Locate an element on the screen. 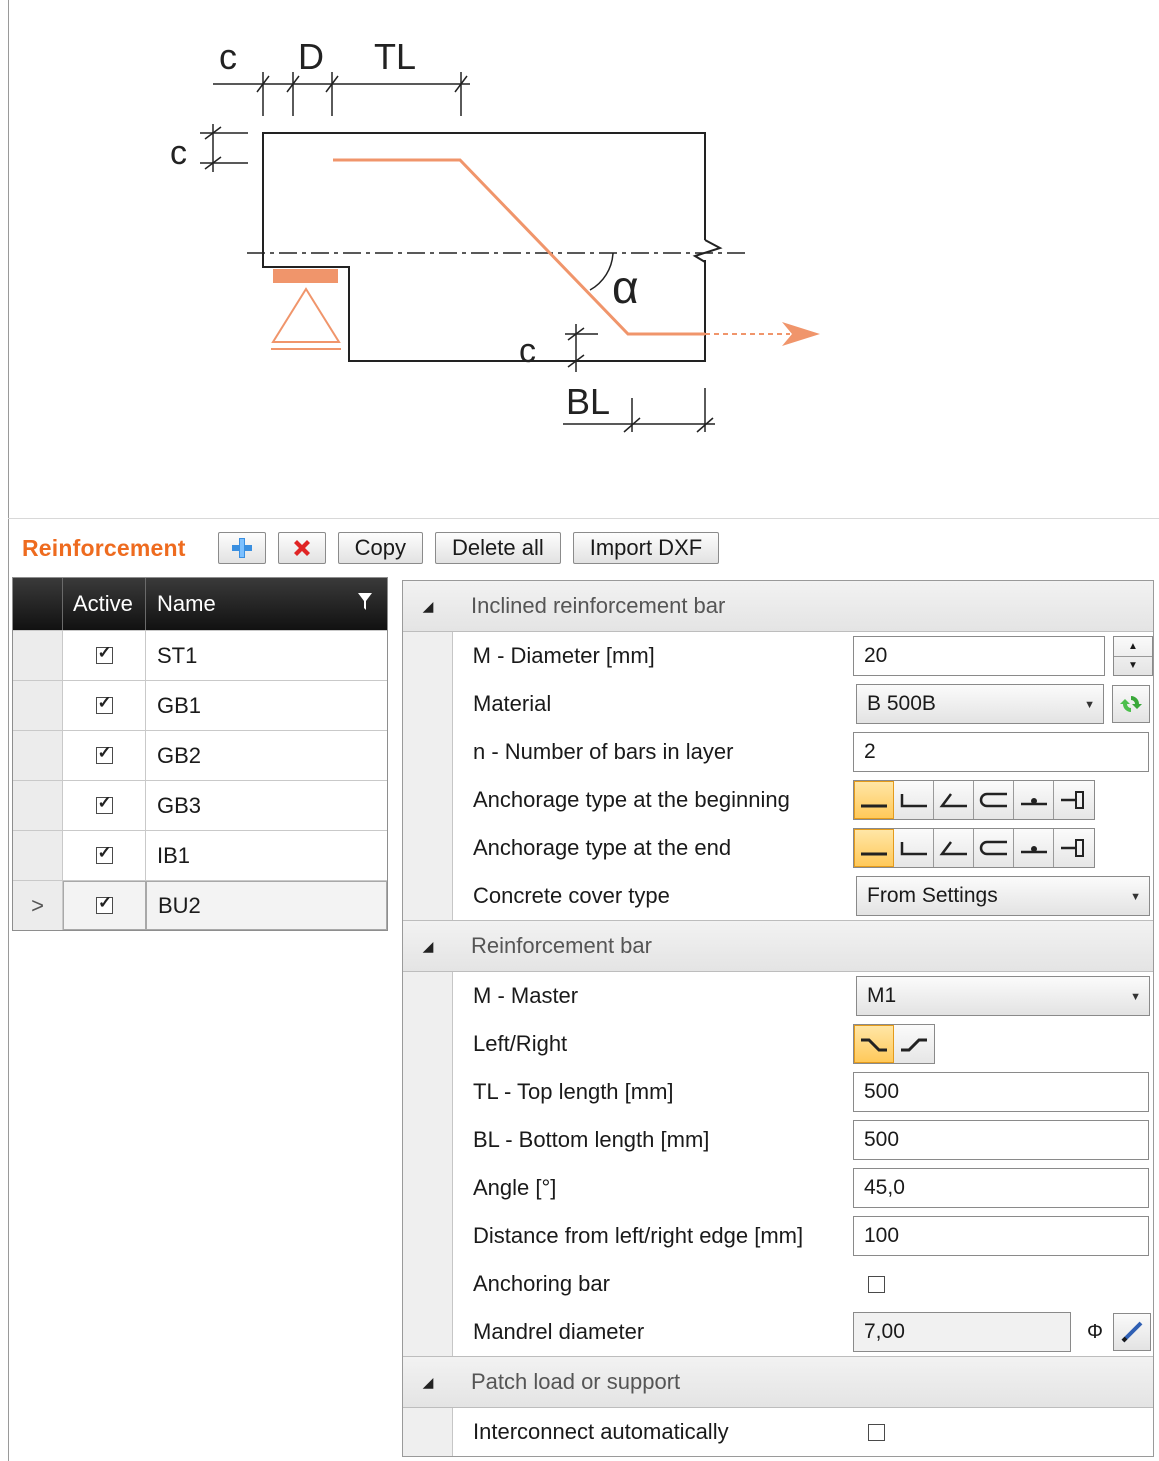  dim-label-tl: TL is located at coordinates (395, 56).